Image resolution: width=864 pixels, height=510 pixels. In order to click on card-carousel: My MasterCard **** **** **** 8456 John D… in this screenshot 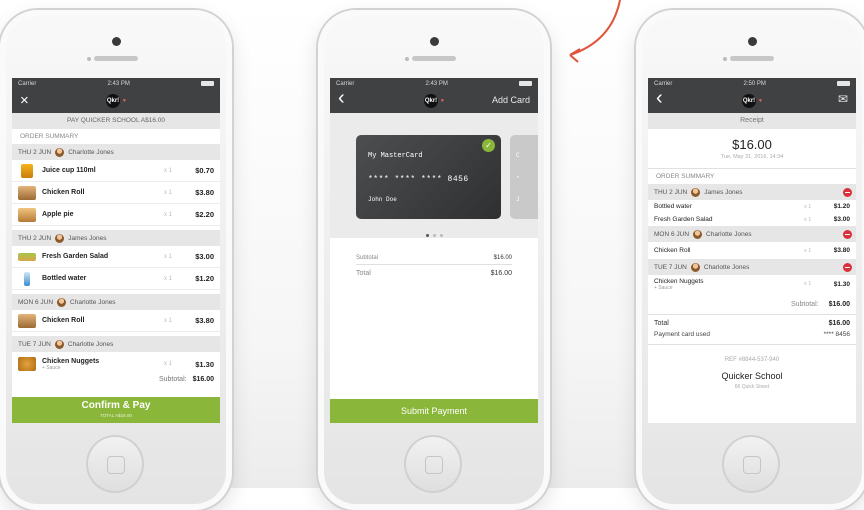, I will do `click(434, 175)`.